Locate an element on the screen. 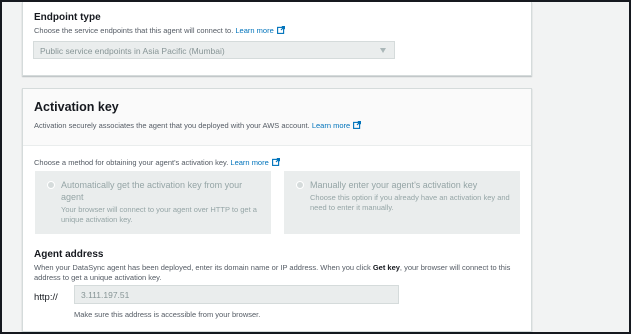 The height and width of the screenshot is (334, 631). agent-address-input: 3.111.197.51 is located at coordinates (236, 294).